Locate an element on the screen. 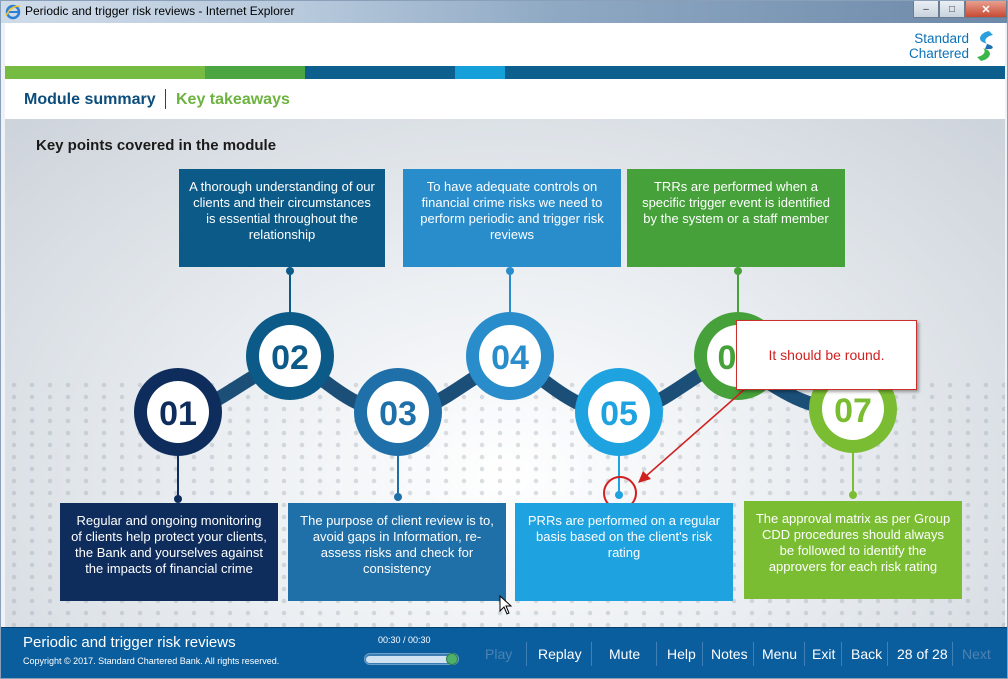 Image resolution: width=1008 pixels, height=679 pixels. internet-explorer-icon is located at coordinates (13, 12).